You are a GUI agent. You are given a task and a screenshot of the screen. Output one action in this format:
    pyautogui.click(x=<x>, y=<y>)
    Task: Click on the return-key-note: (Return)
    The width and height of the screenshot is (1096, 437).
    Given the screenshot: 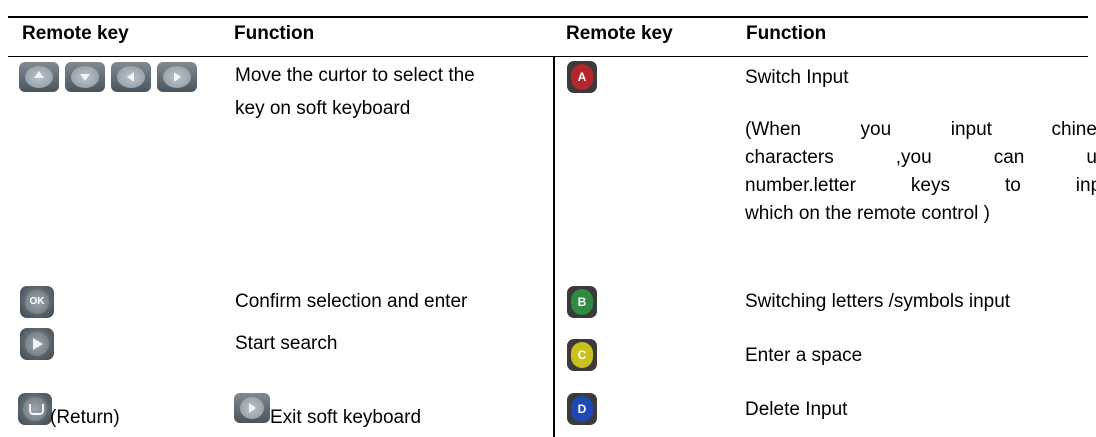 What is the action you would take?
    pyautogui.click(x=85, y=417)
    